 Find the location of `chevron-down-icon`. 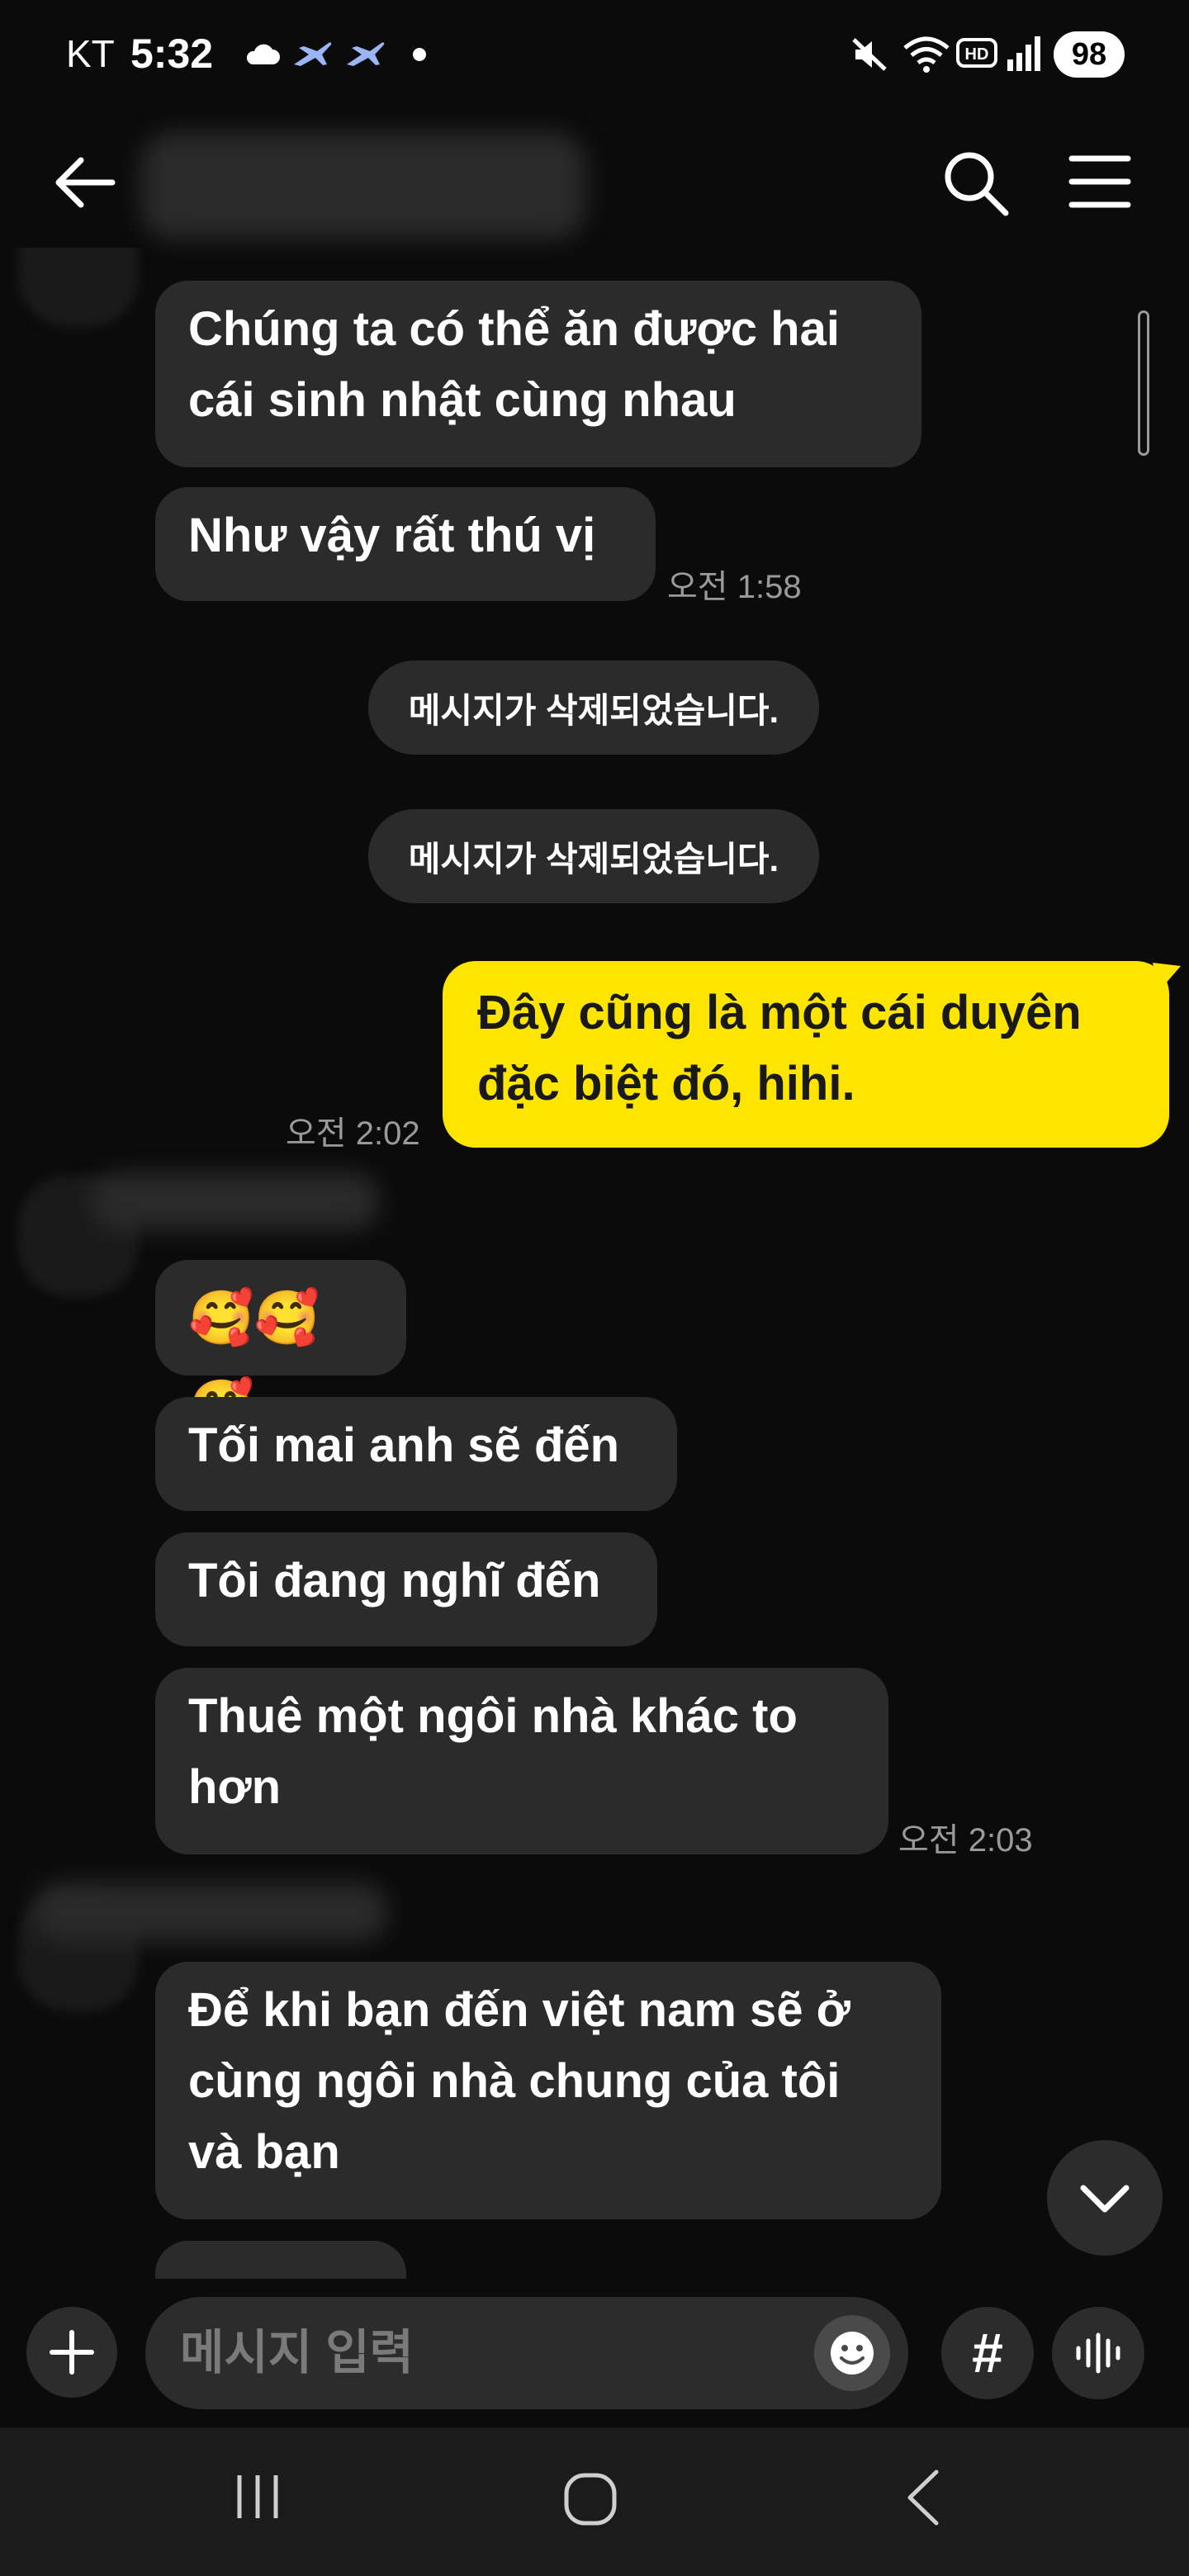

chevron-down-icon is located at coordinates (1105, 2199).